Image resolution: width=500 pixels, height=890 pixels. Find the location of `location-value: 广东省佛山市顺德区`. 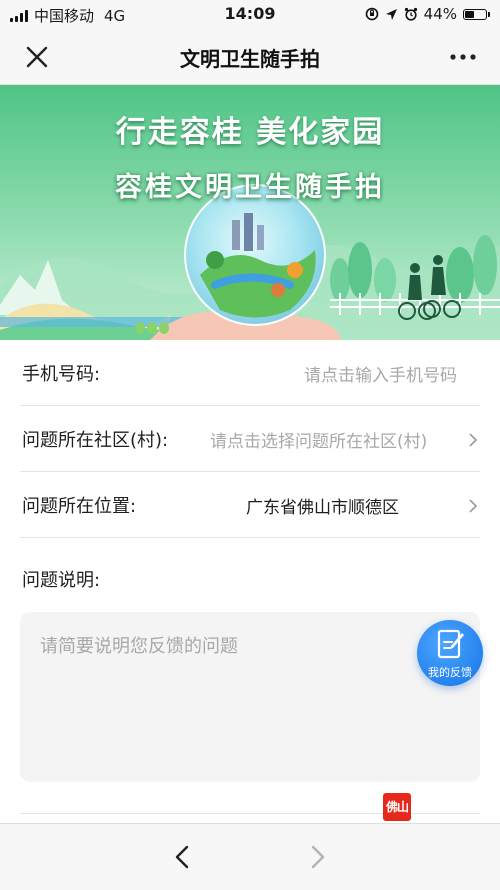

location-value: 广东省佛山市顺德区 is located at coordinates (346, 505).